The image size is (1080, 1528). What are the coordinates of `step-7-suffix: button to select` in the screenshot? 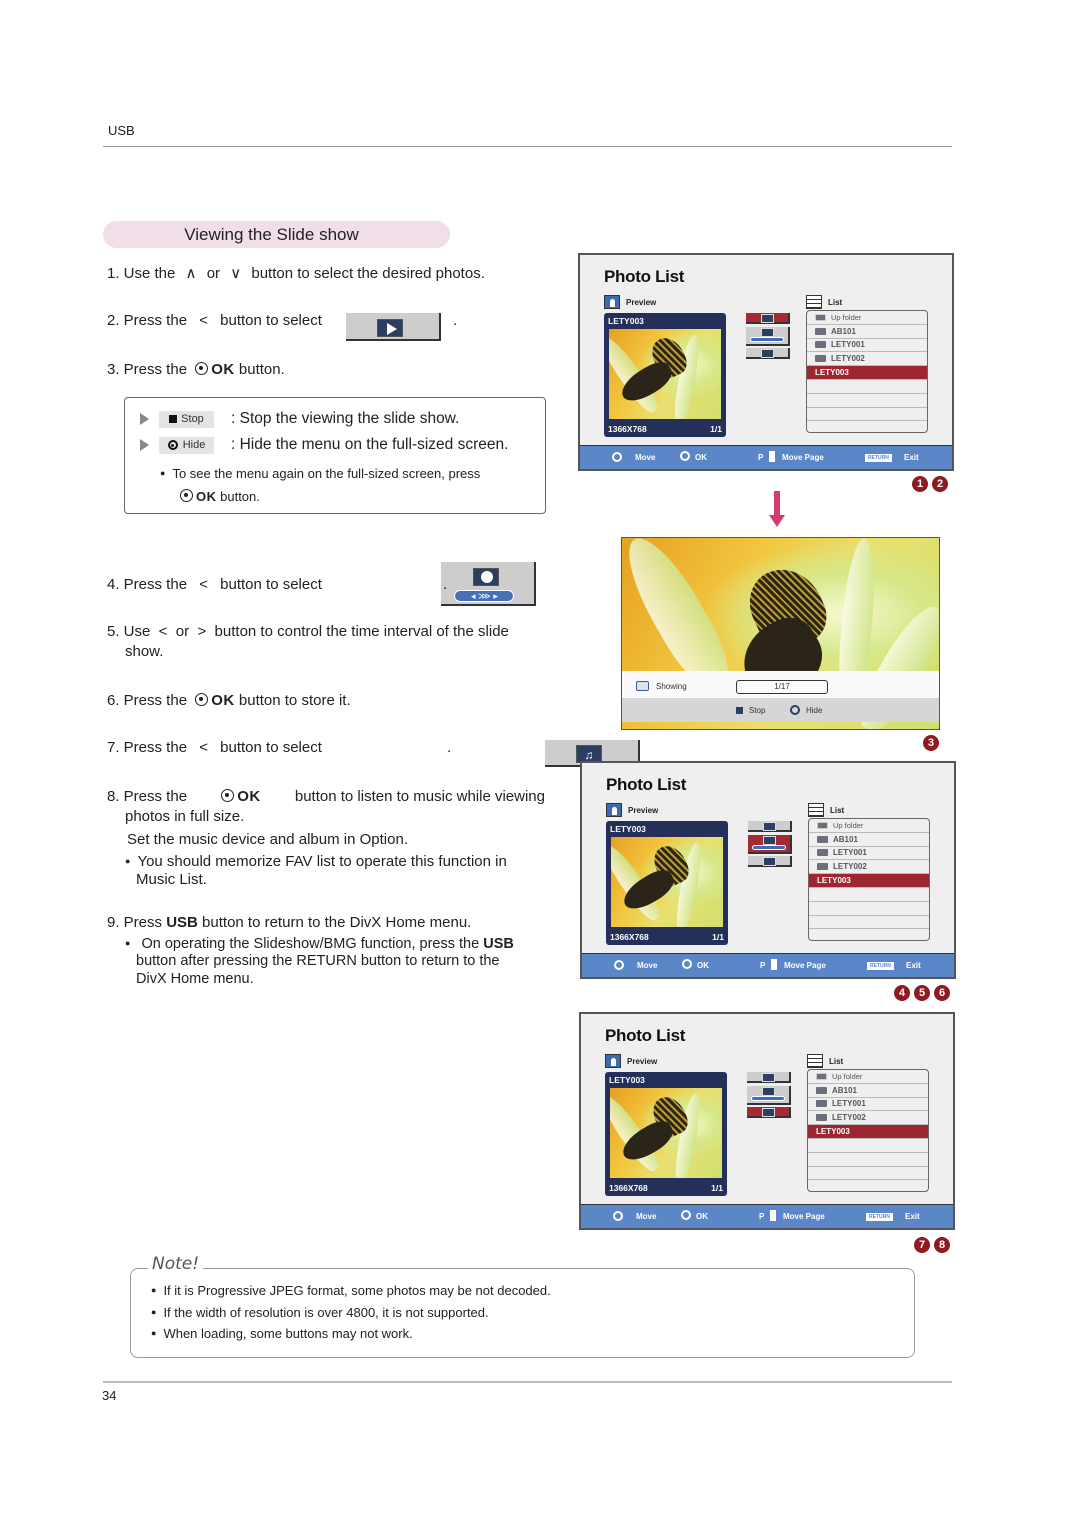 It's located at (271, 747).